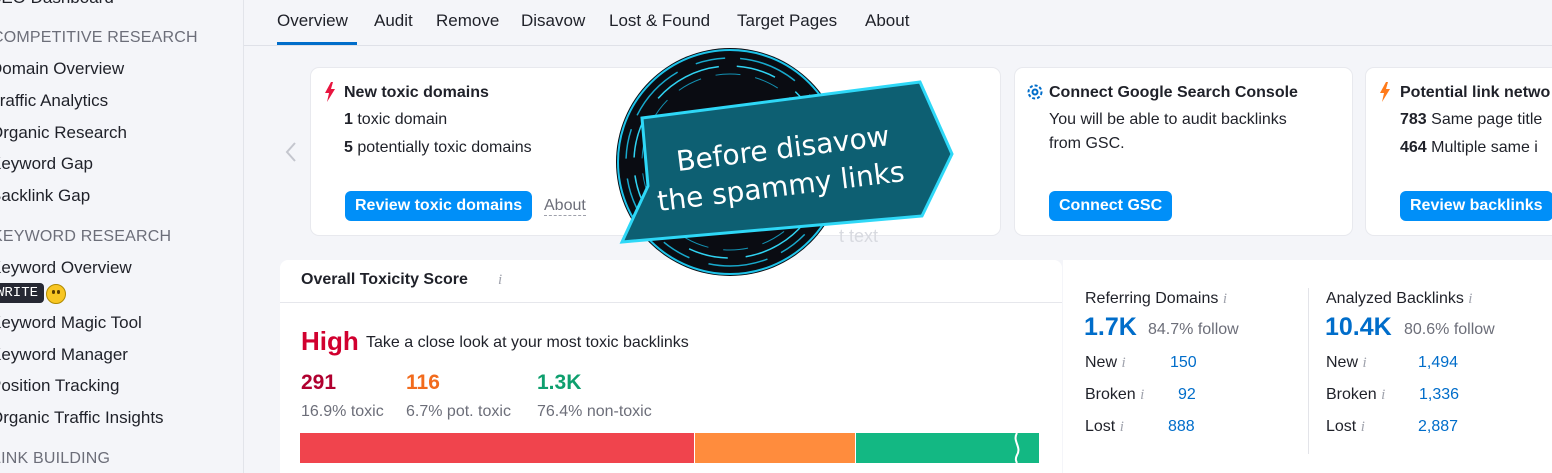  Describe the element at coordinates (55, 458) in the screenshot. I see `sidebar-section-link-building: LINK BUILDING` at that location.